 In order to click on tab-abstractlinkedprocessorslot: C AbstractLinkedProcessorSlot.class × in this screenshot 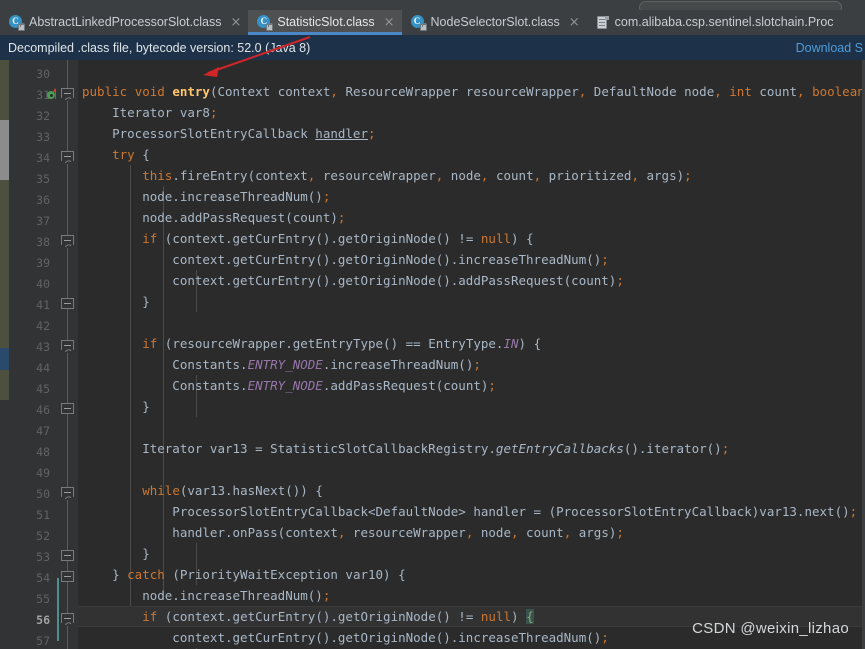, I will do `click(124, 22)`.